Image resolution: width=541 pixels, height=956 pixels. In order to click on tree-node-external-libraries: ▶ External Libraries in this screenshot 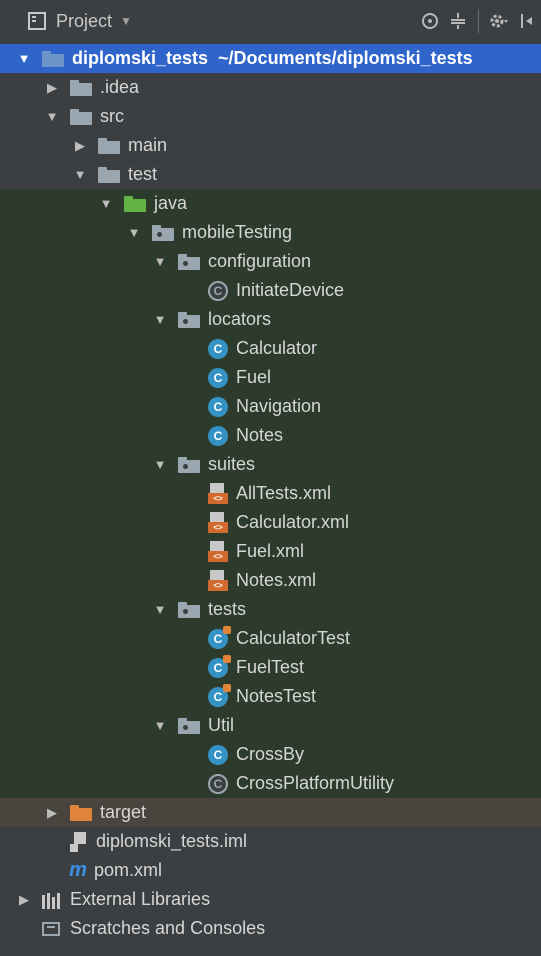, I will do `click(270, 899)`.